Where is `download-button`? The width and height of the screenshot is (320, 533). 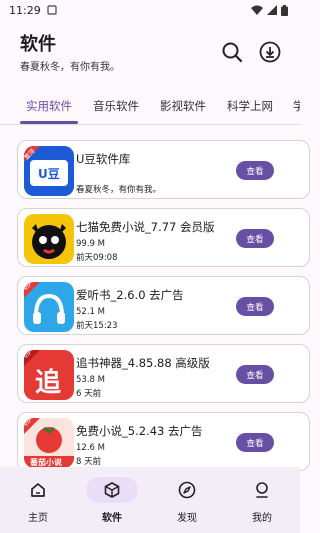
download-button is located at coordinates (270, 52).